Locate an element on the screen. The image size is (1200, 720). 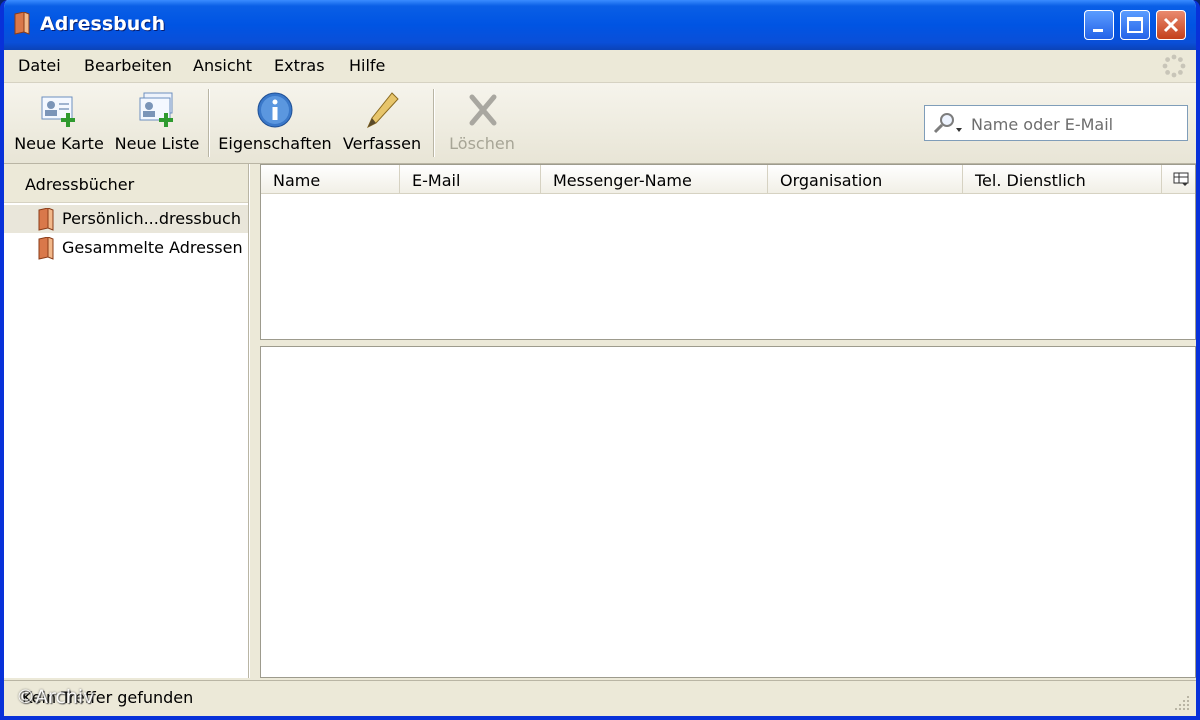
properties-label: Eigenschaften is located at coordinates (275, 143).